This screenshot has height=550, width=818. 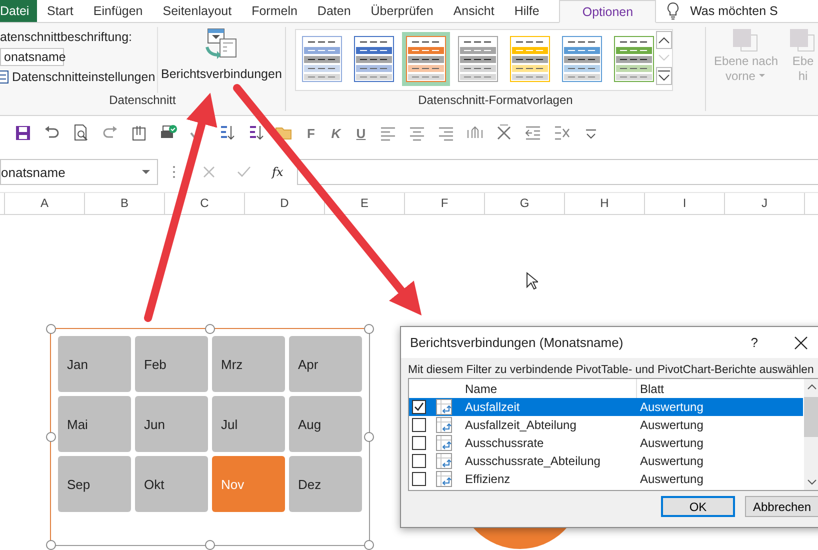 I want to click on grip-icon, so click(x=174, y=172).